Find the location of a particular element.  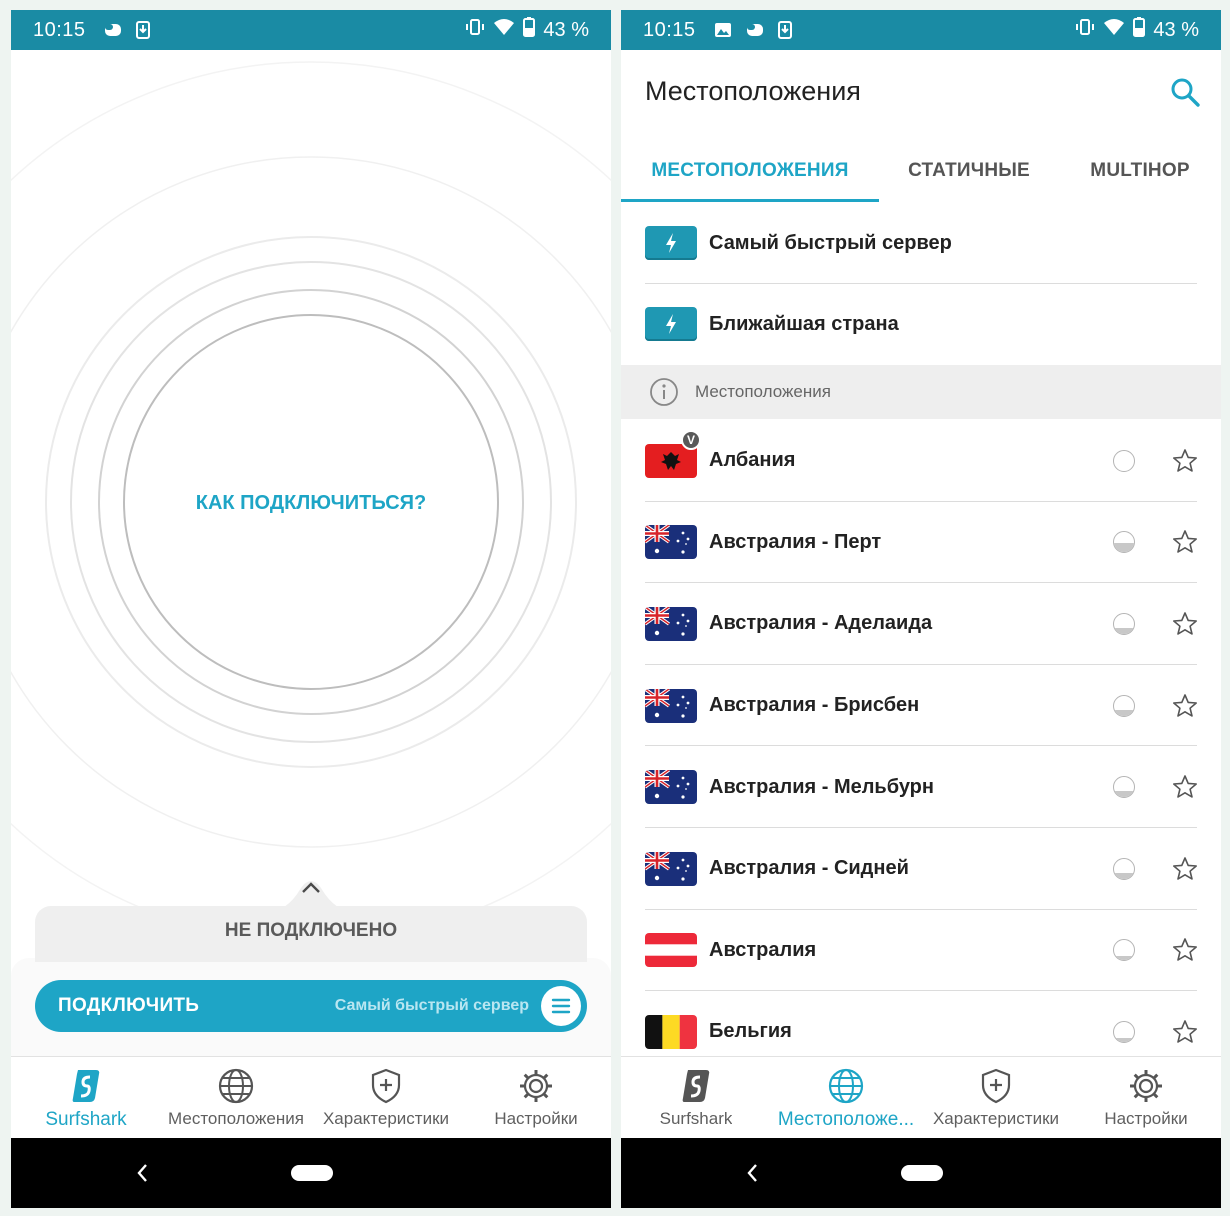

system-nav-bar is located at coordinates (311, 1173).